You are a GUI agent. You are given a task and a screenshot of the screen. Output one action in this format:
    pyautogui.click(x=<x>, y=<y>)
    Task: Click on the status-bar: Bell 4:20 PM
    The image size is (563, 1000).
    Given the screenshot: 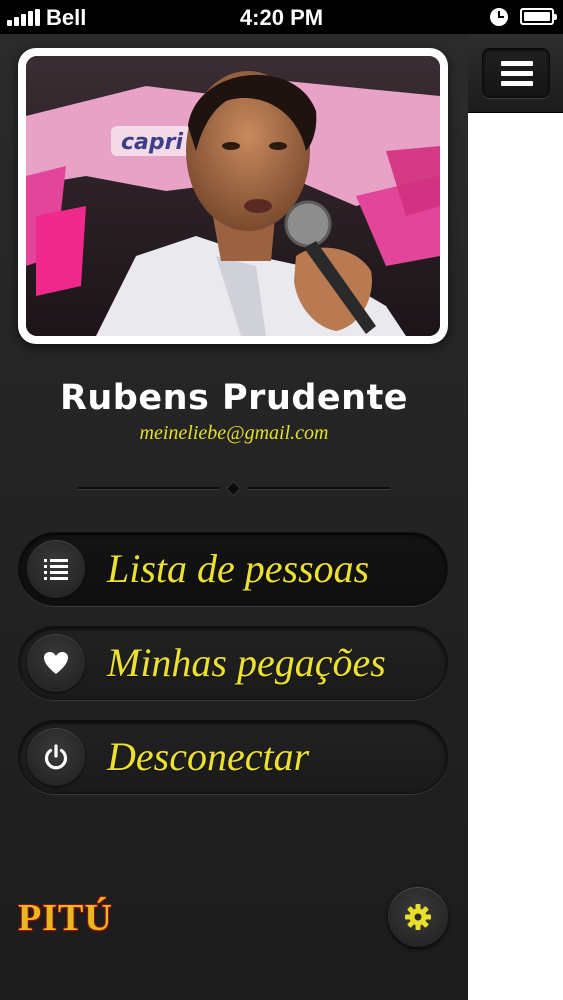 What is the action you would take?
    pyautogui.click(x=281, y=17)
    